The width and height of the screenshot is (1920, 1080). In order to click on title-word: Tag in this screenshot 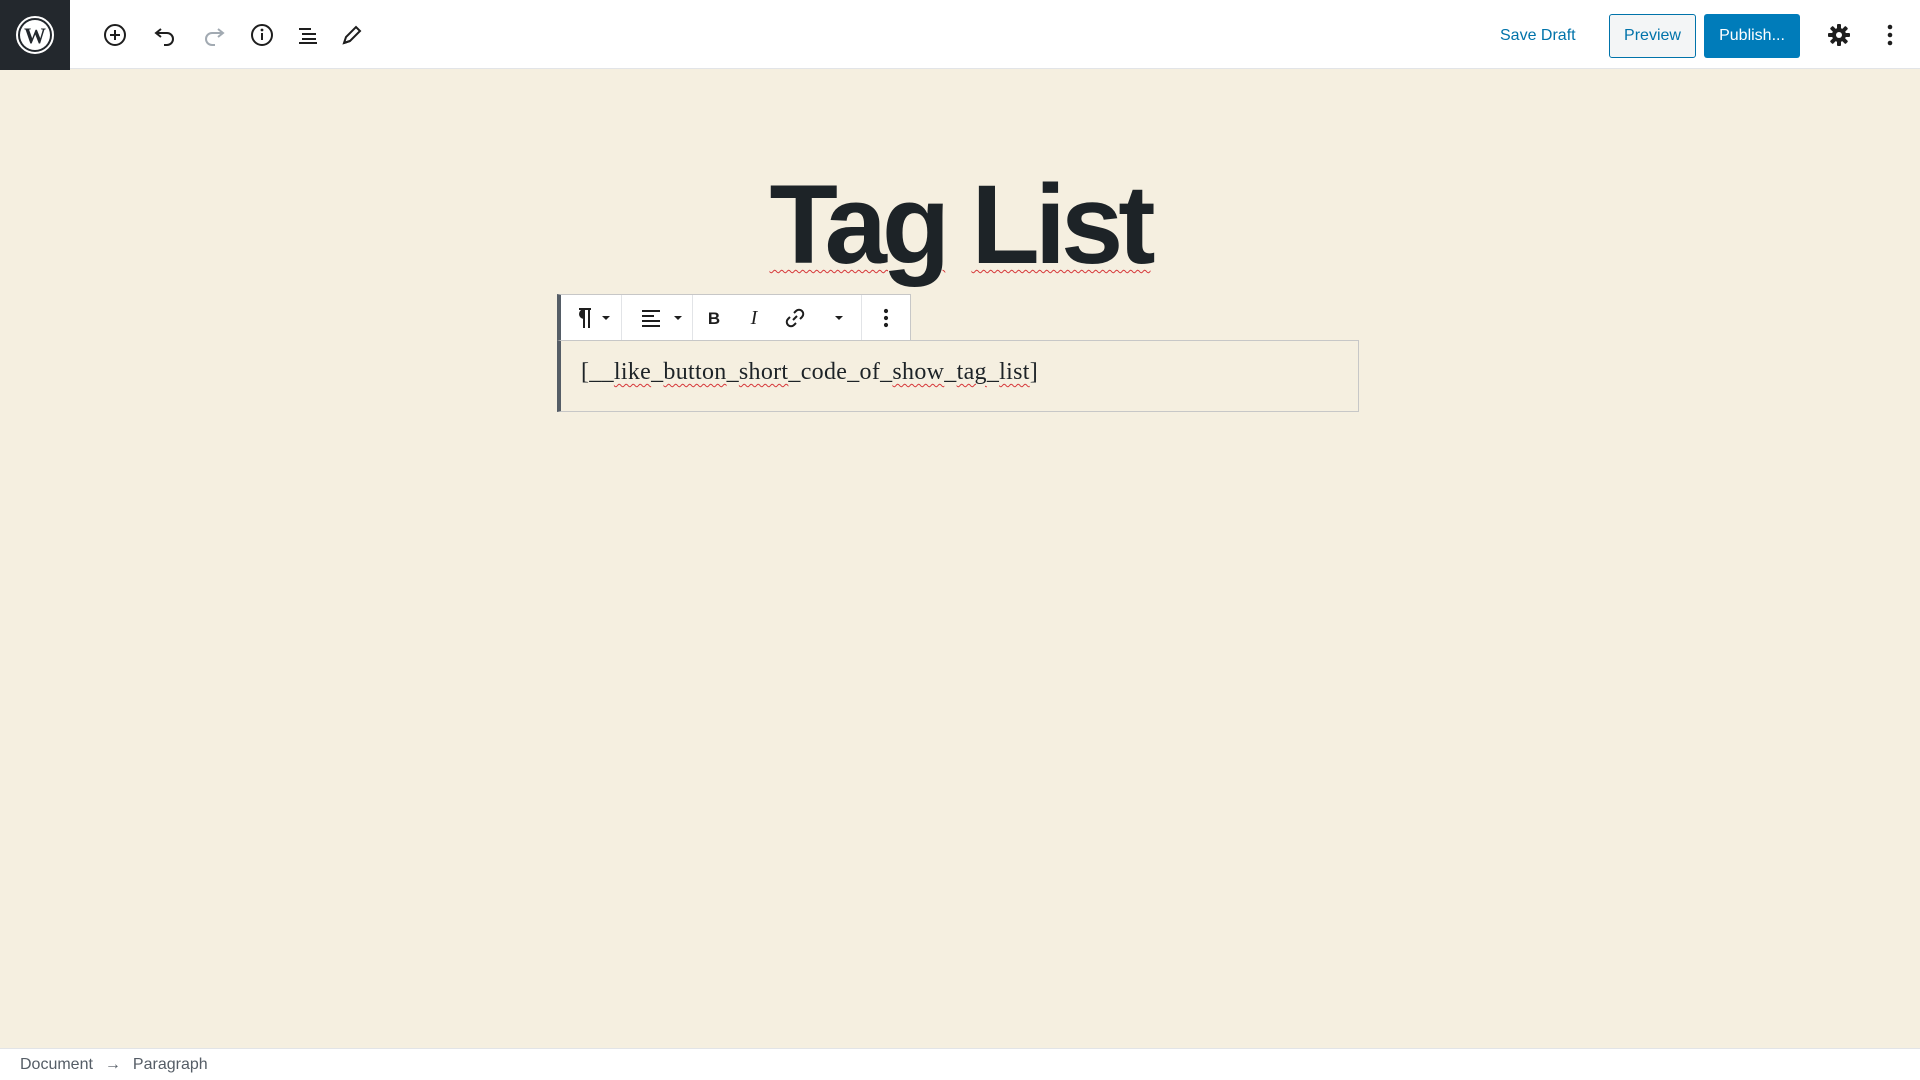, I will do `click(859, 224)`.